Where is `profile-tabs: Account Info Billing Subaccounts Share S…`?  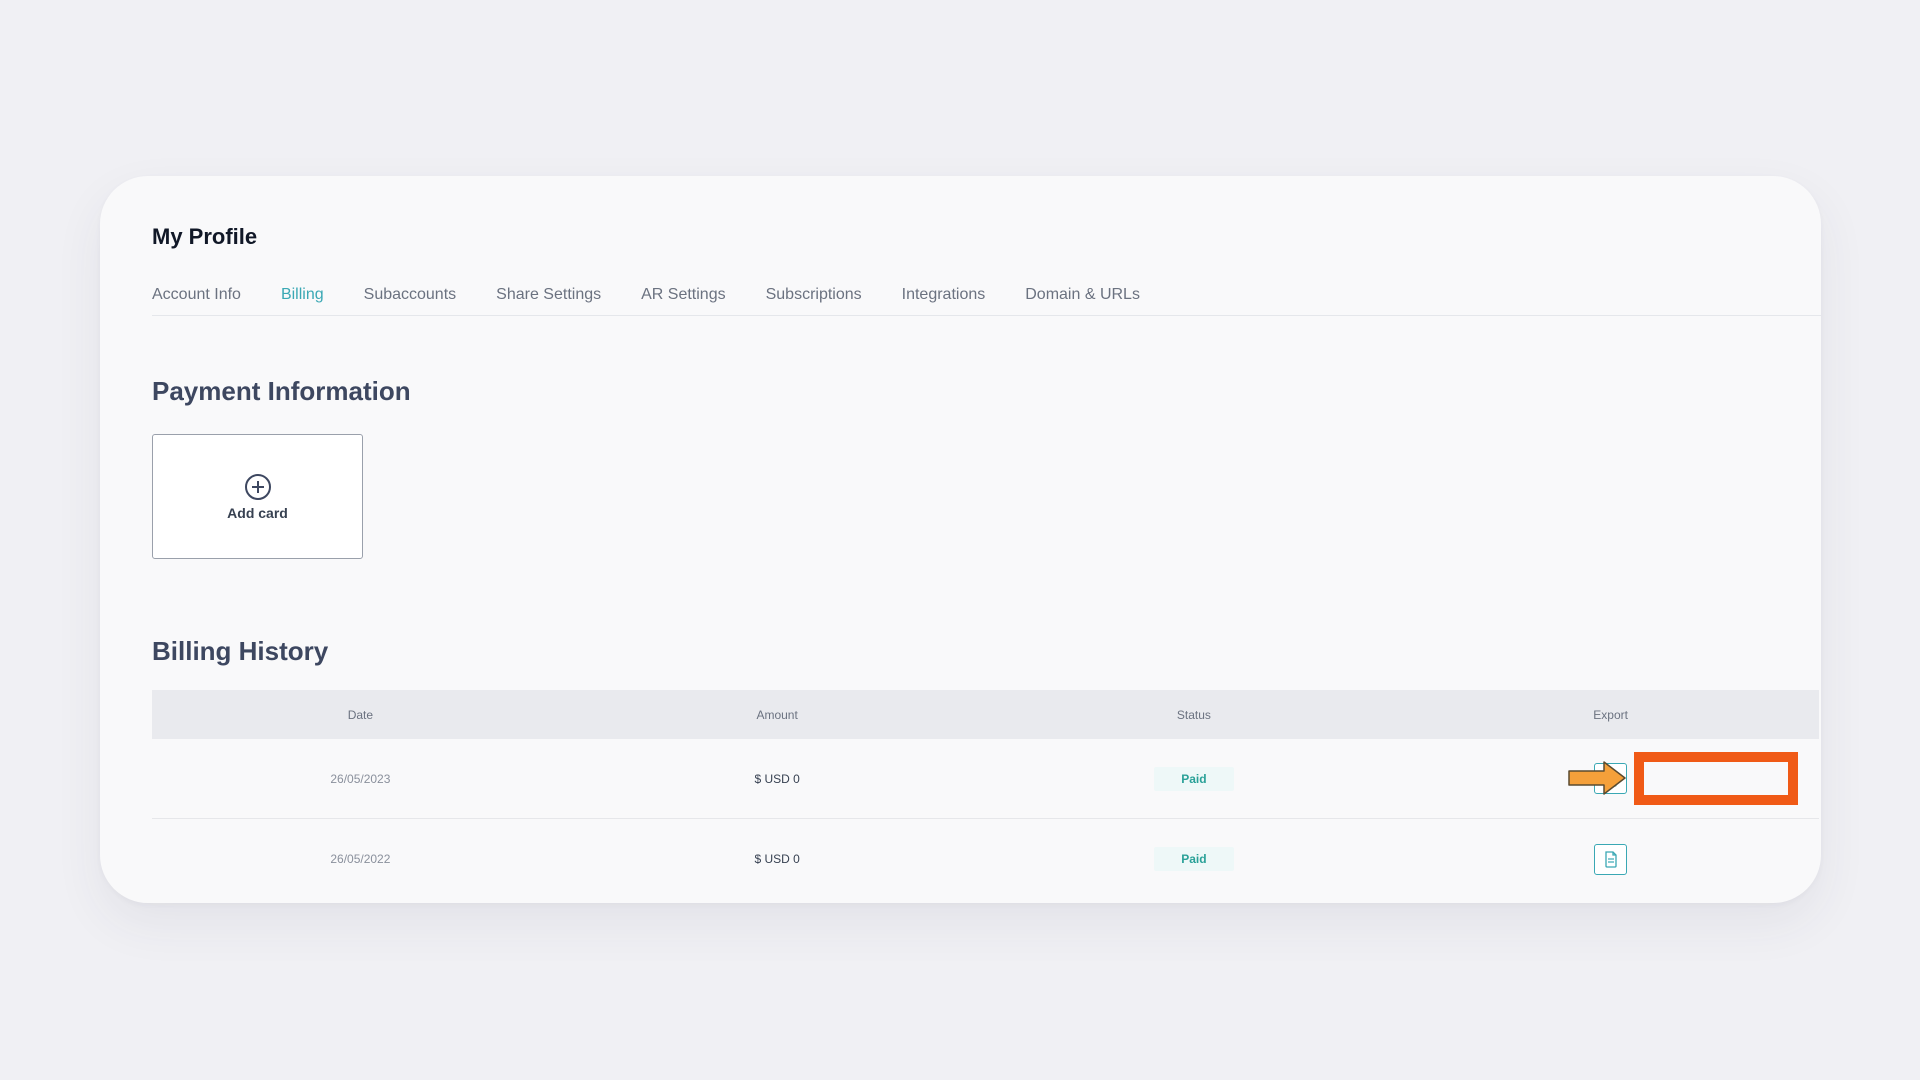
profile-tabs: Account Info Billing Subaccounts Share S… is located at coordinates (986, 300).